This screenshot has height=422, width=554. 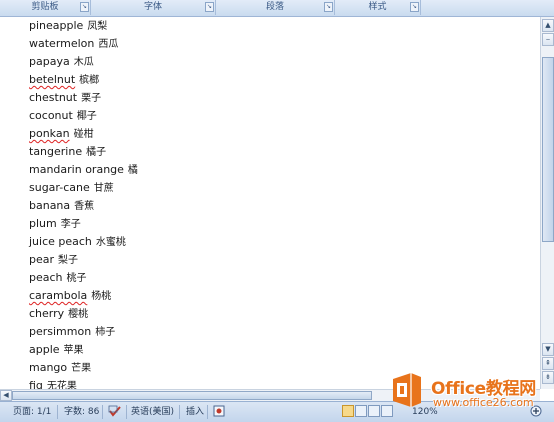 I want to click on chinese-word: 芒果, so click(x=81, y=368).